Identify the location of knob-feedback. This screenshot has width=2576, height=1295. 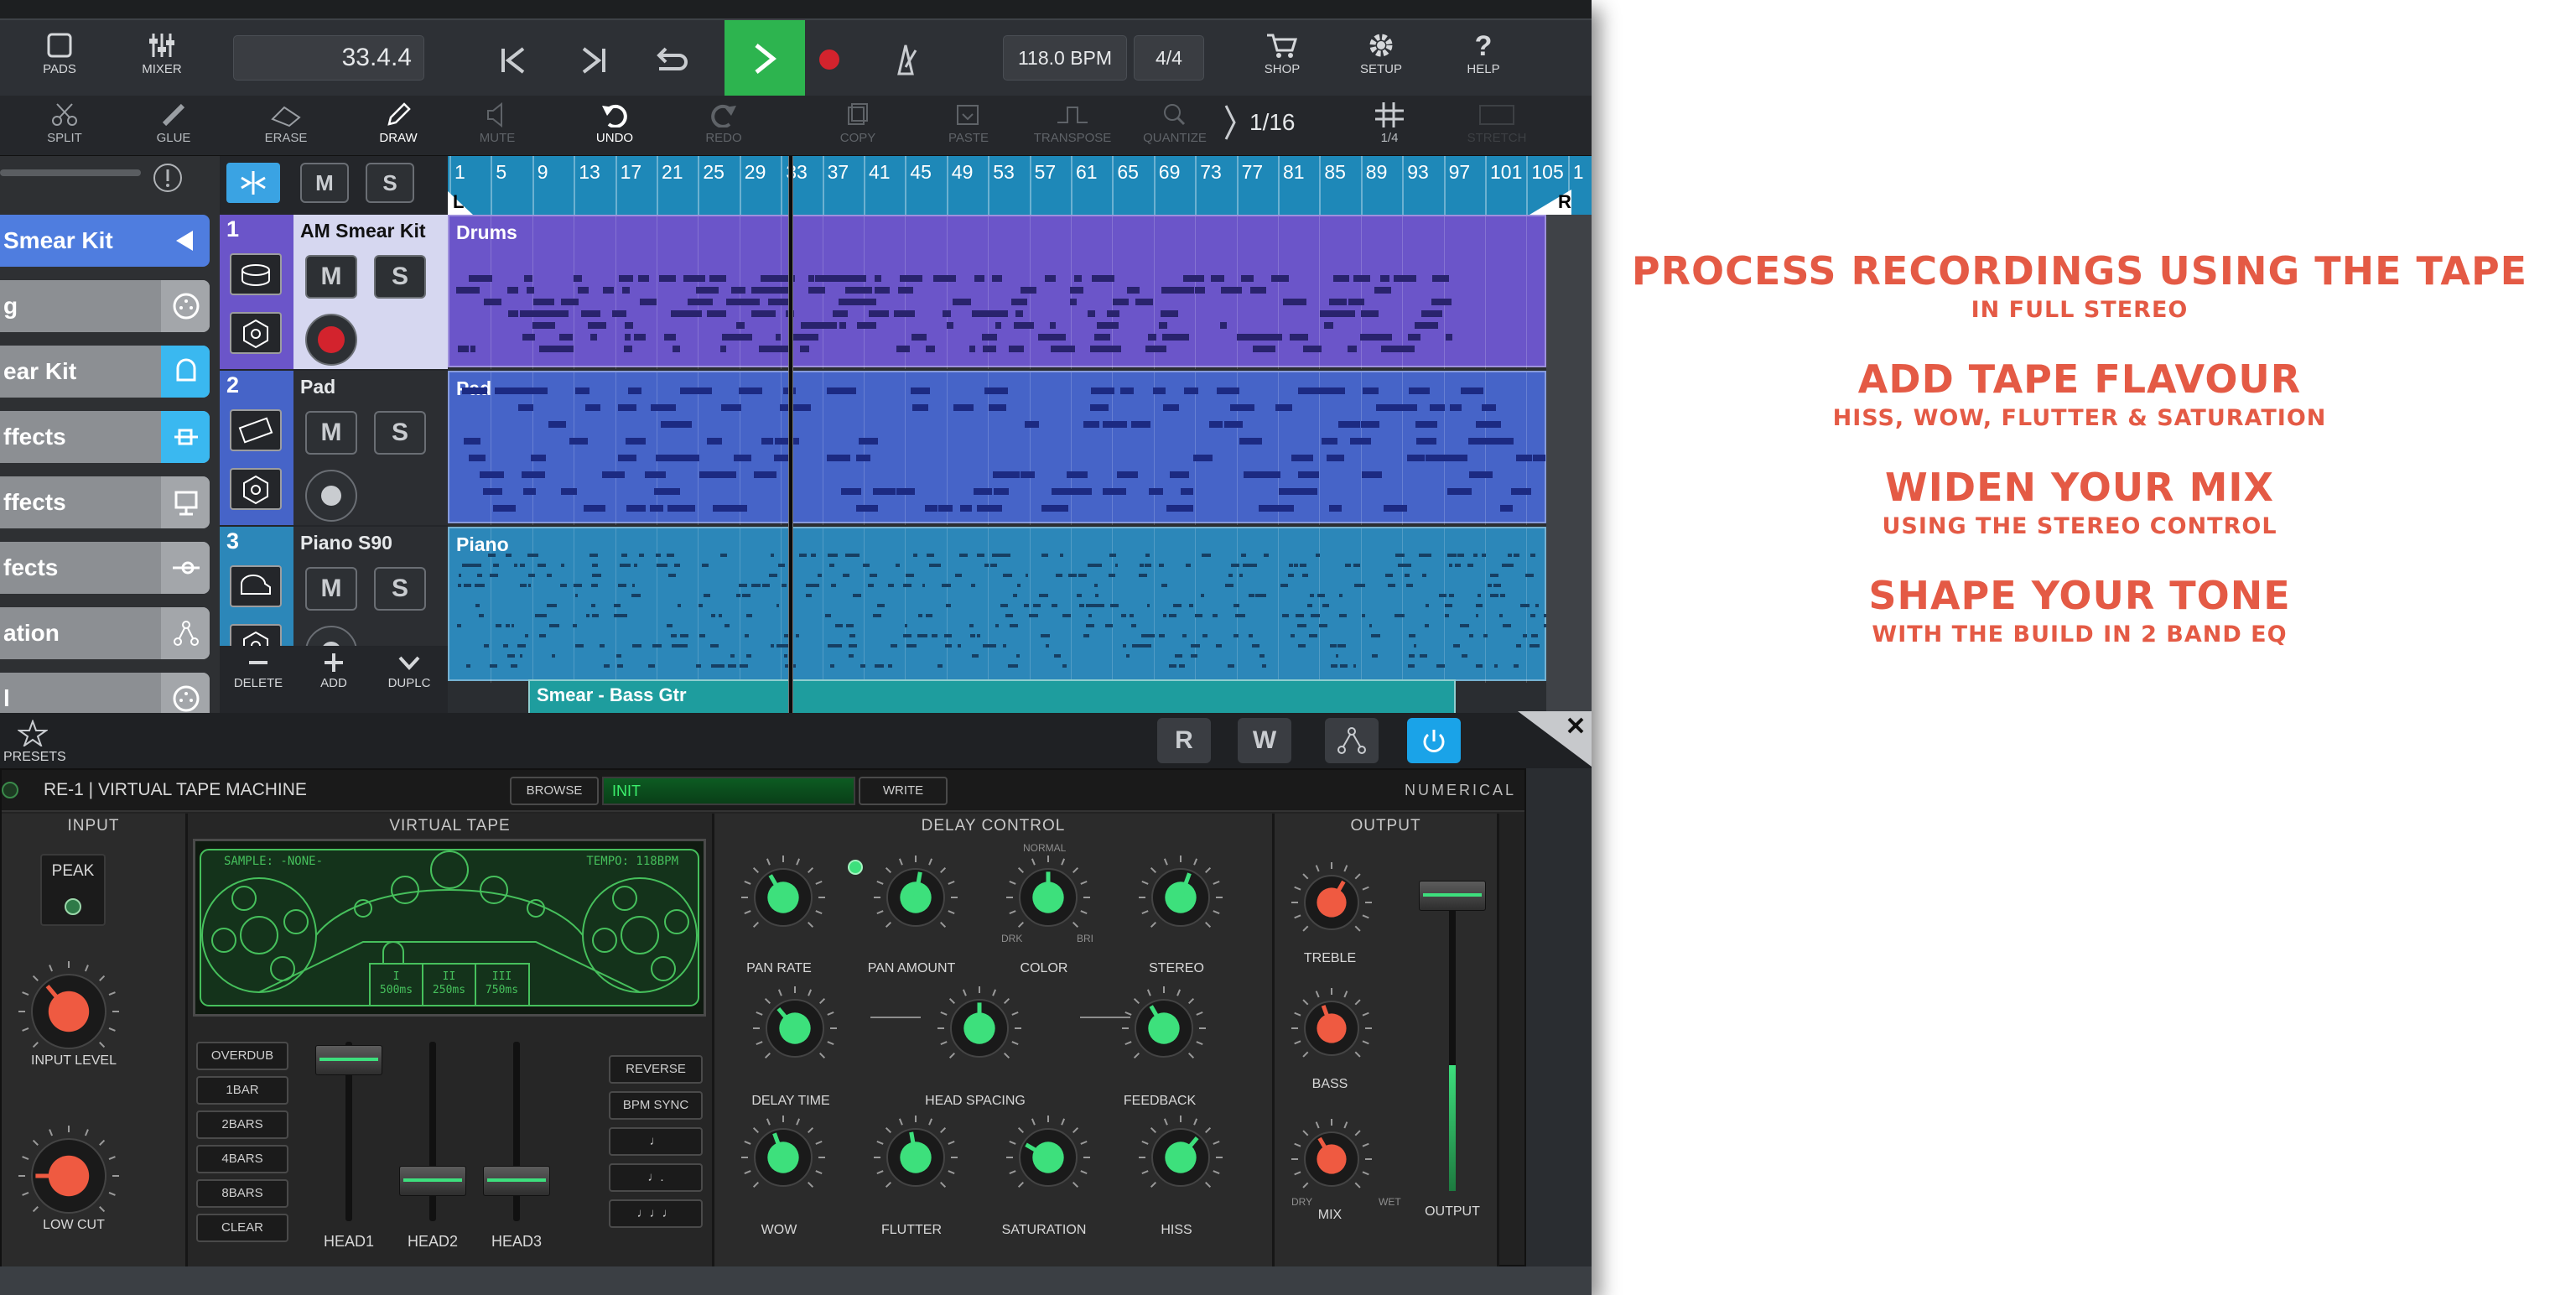
(1164, 1028).